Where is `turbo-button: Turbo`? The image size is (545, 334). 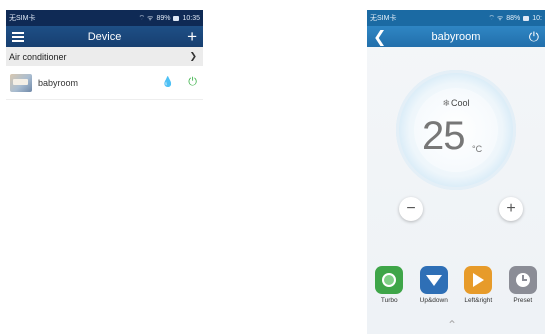 turbo-button: Turbo is located at coordinates (389, 285).